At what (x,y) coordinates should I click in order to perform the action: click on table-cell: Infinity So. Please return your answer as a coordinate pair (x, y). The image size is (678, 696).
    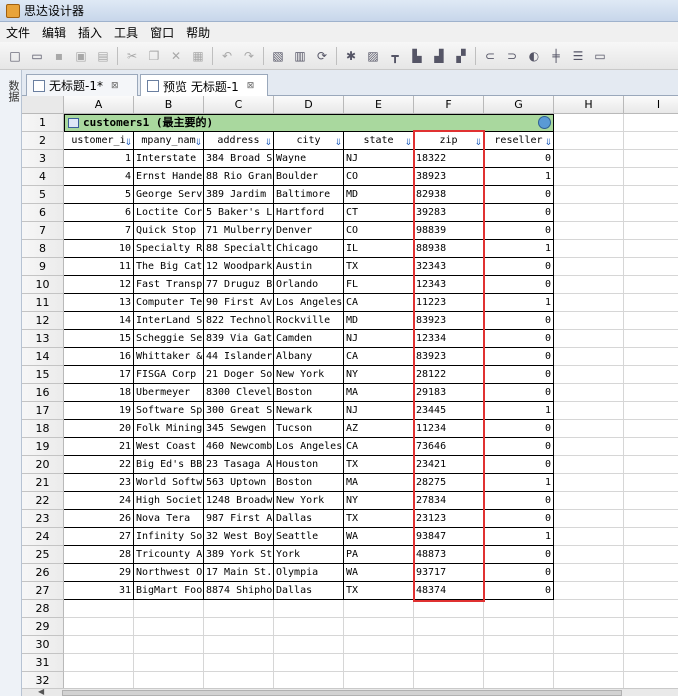
    Looking at the image, I should click on (169, 537).